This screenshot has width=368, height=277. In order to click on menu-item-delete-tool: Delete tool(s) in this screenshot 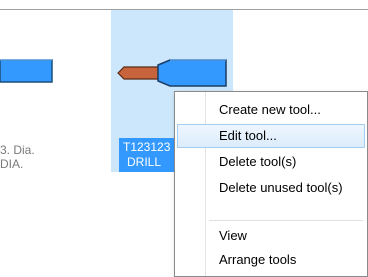, I will do `click(271, 162)`.